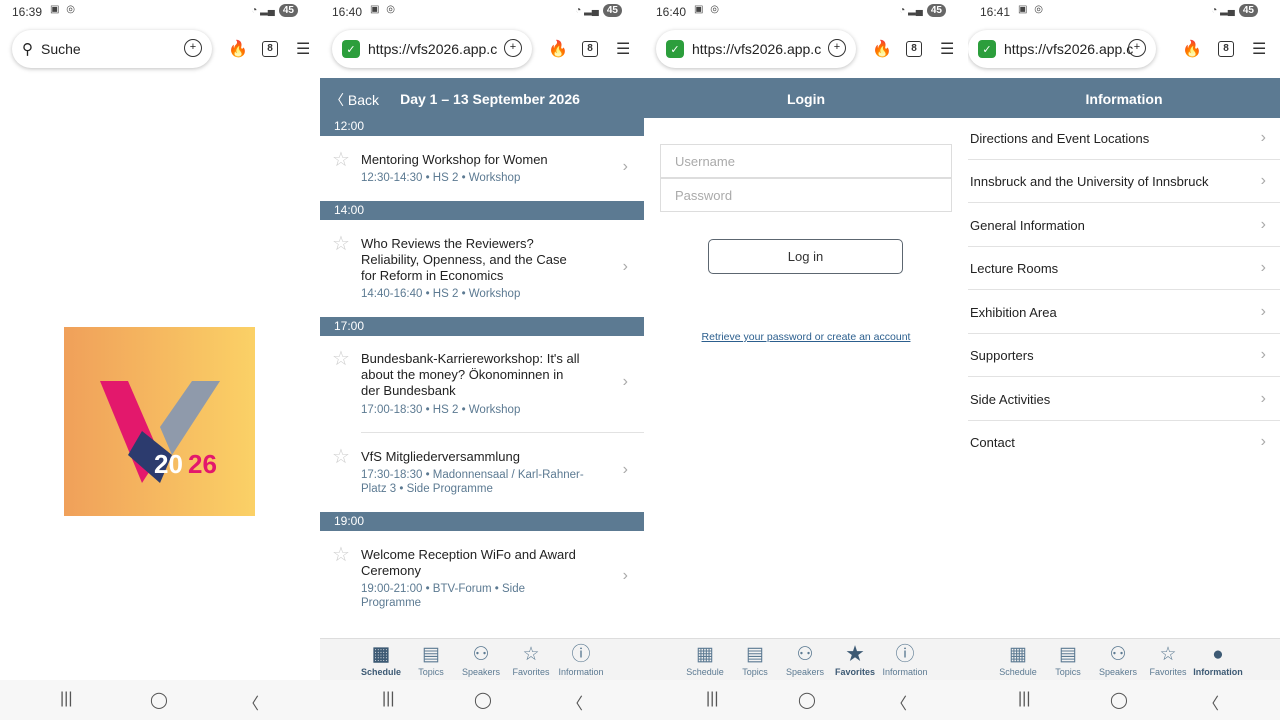 Image resolution: width=1280 pixels, height=720 pixels. Describe the element at coordinates (922, 10) in the screenshot. I see `status-right: ◔ ▂▄ 45` at that location.